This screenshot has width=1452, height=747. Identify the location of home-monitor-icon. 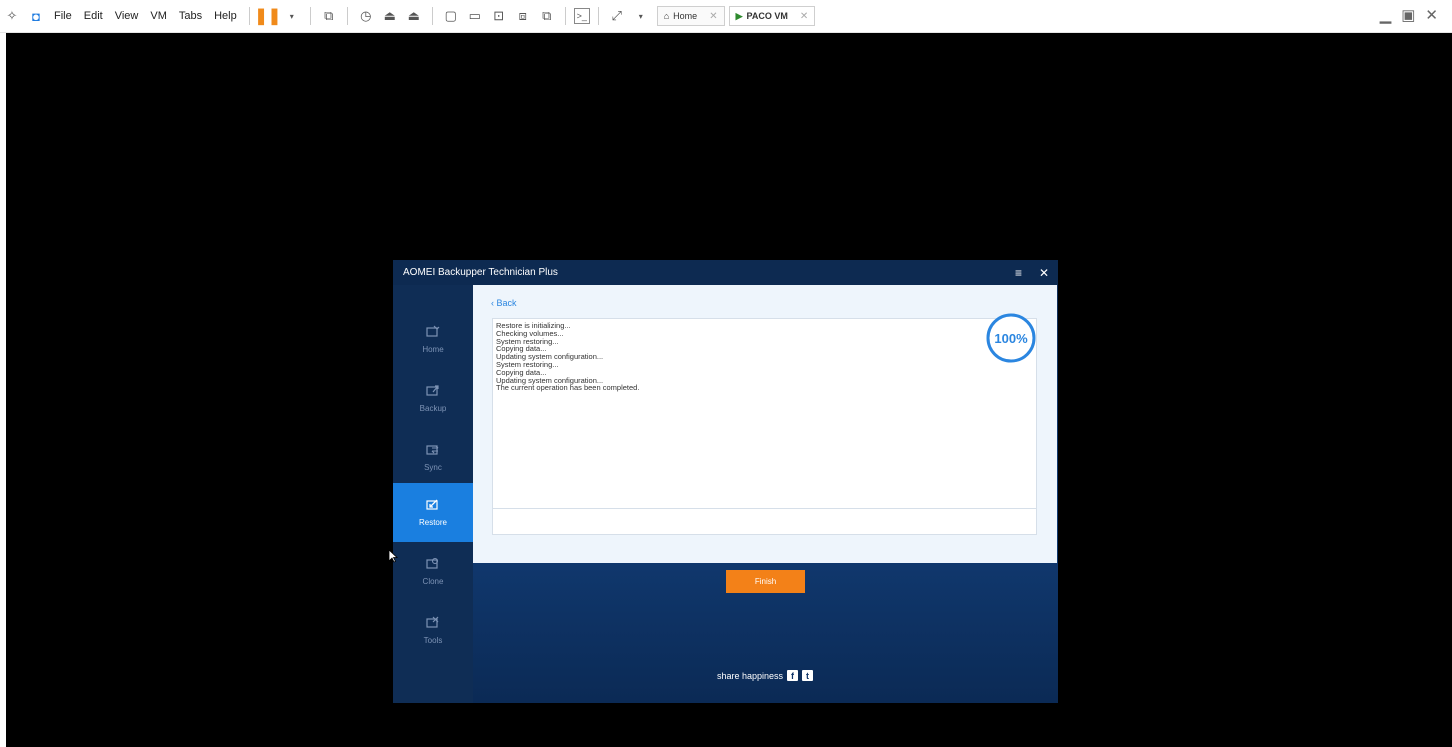
(433, 331).